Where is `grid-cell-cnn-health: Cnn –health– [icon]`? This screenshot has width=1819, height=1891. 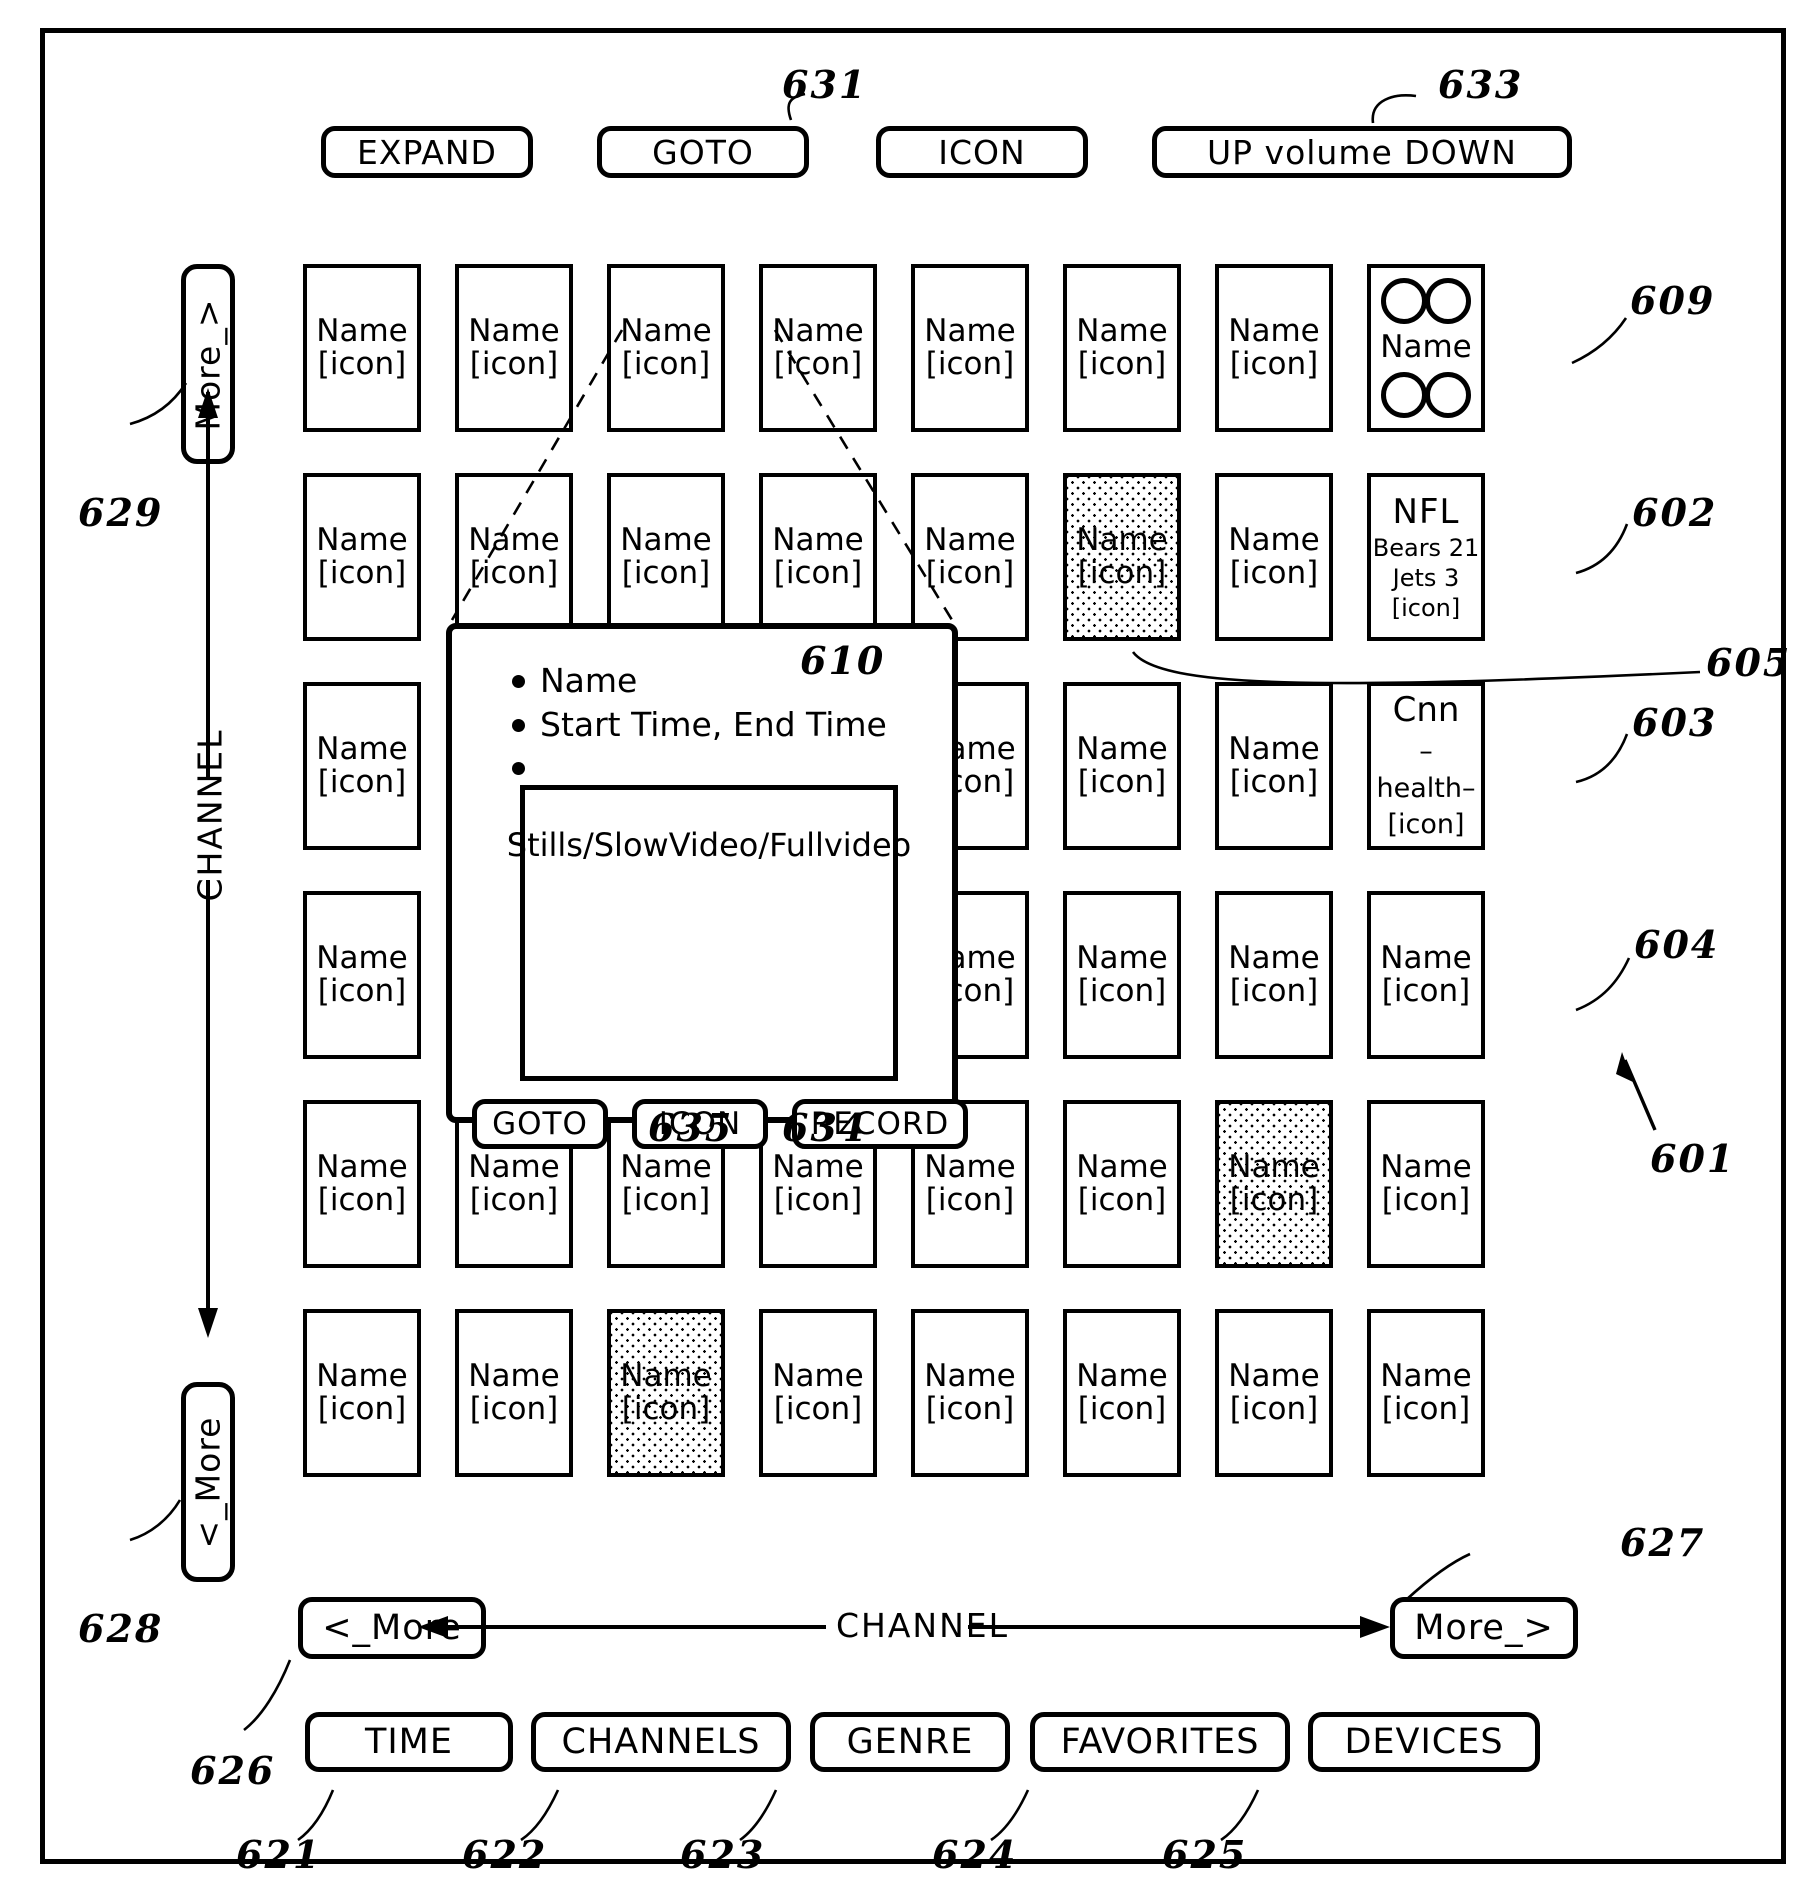
grid-cell-cnn-health: Cnn –health– [icon] is located at coordinates (1426, 766).